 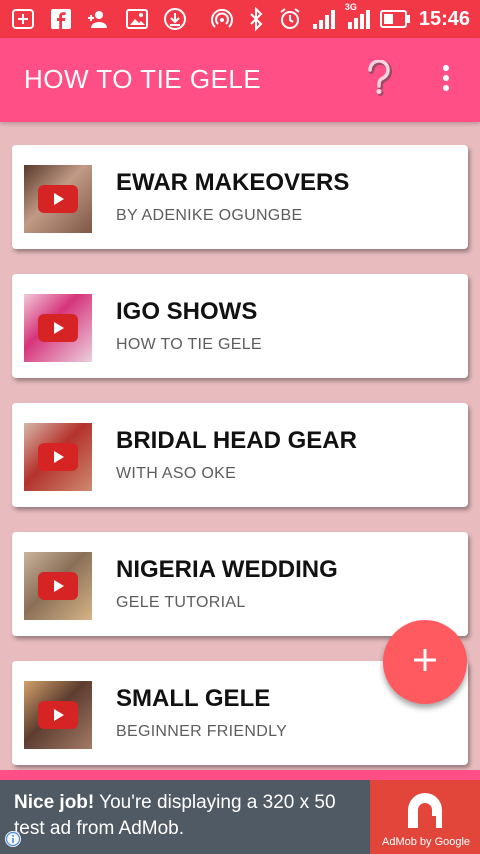 I want to click on video-title: SMALL GELE, so click(x=193, y=698).